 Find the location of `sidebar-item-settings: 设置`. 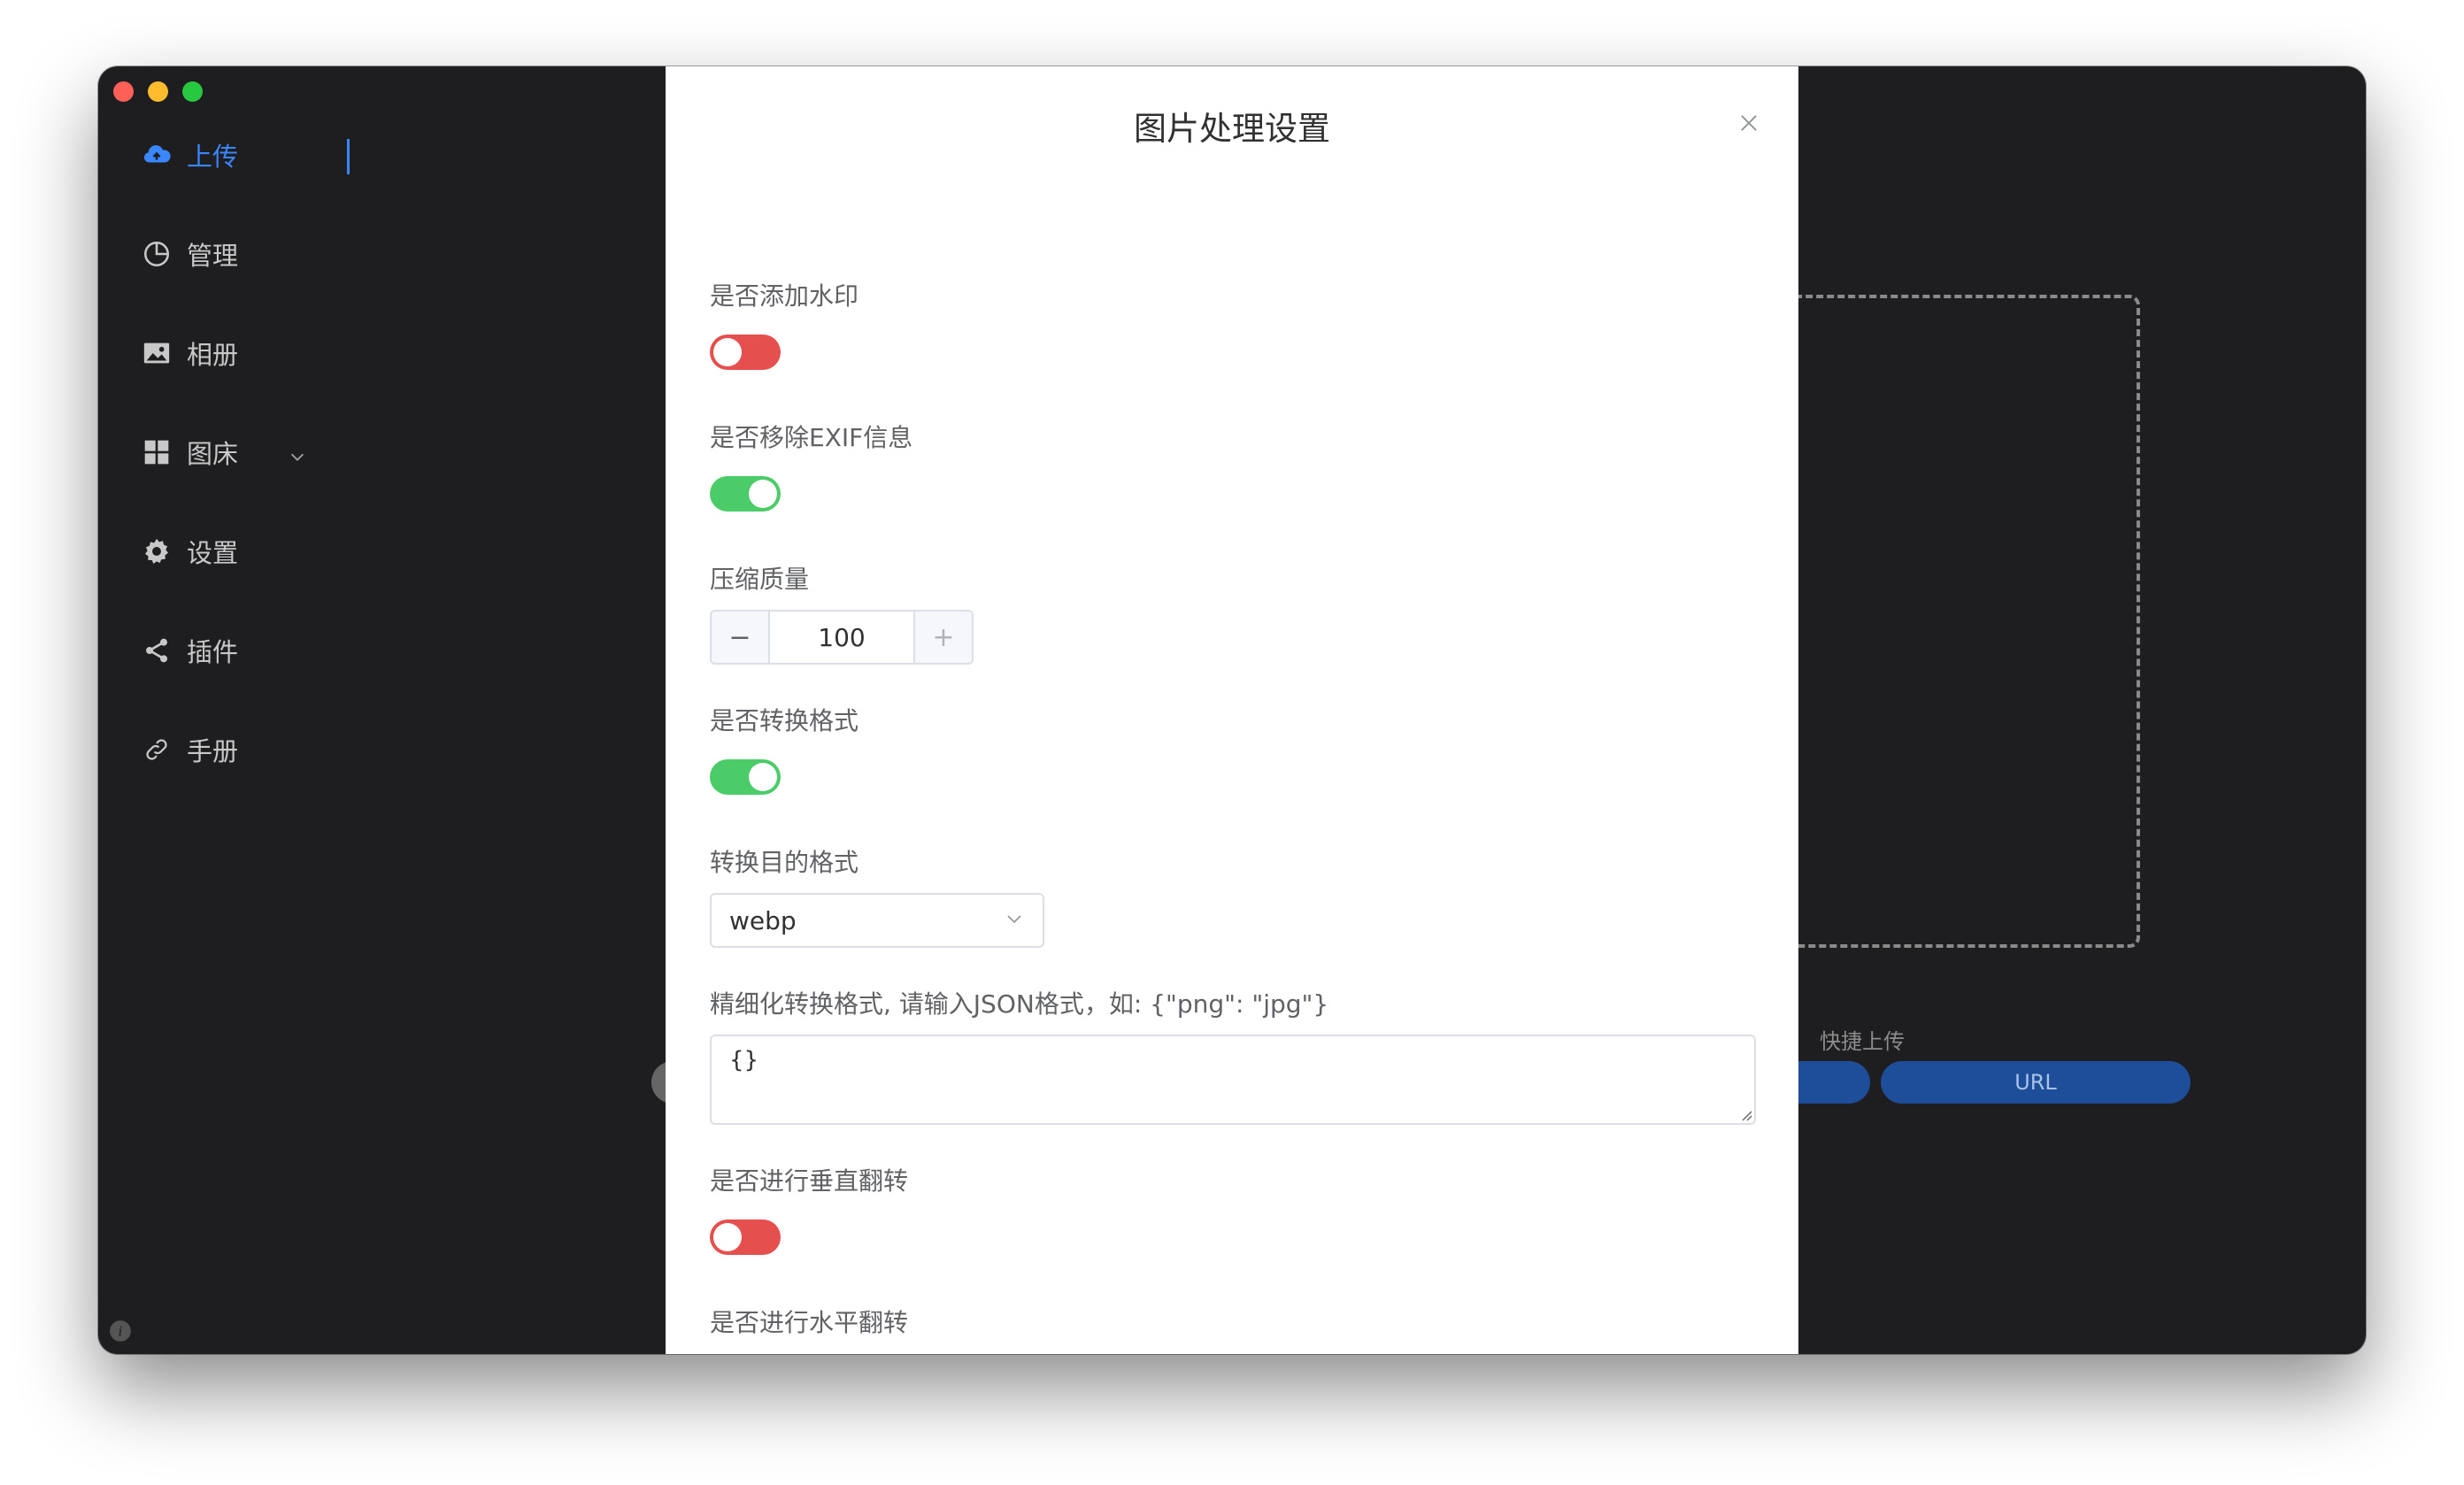

sidebar-item-settings: 设置 is located at coordinates (190, 551).